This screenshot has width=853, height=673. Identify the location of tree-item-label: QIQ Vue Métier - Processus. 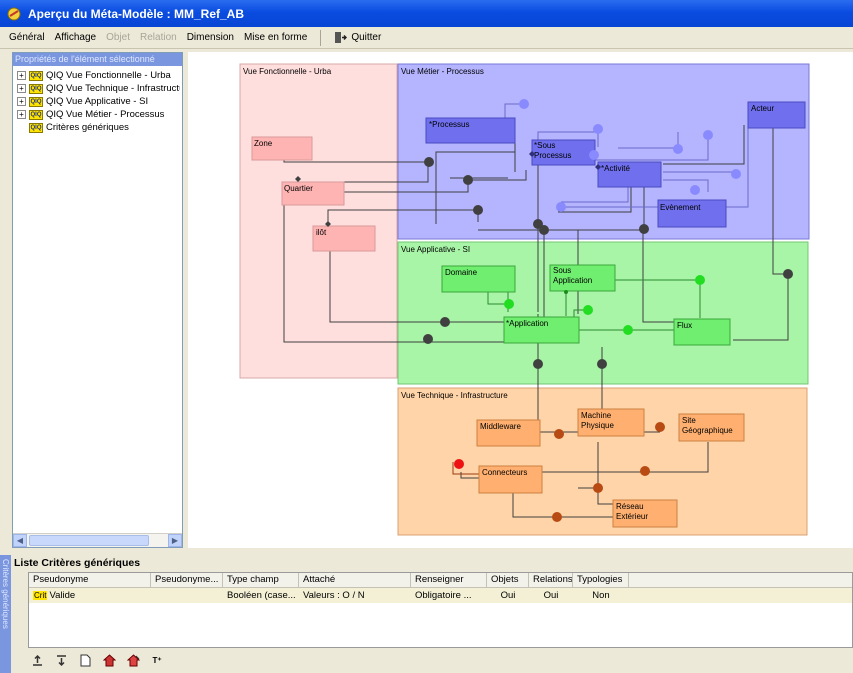
(105, 114).